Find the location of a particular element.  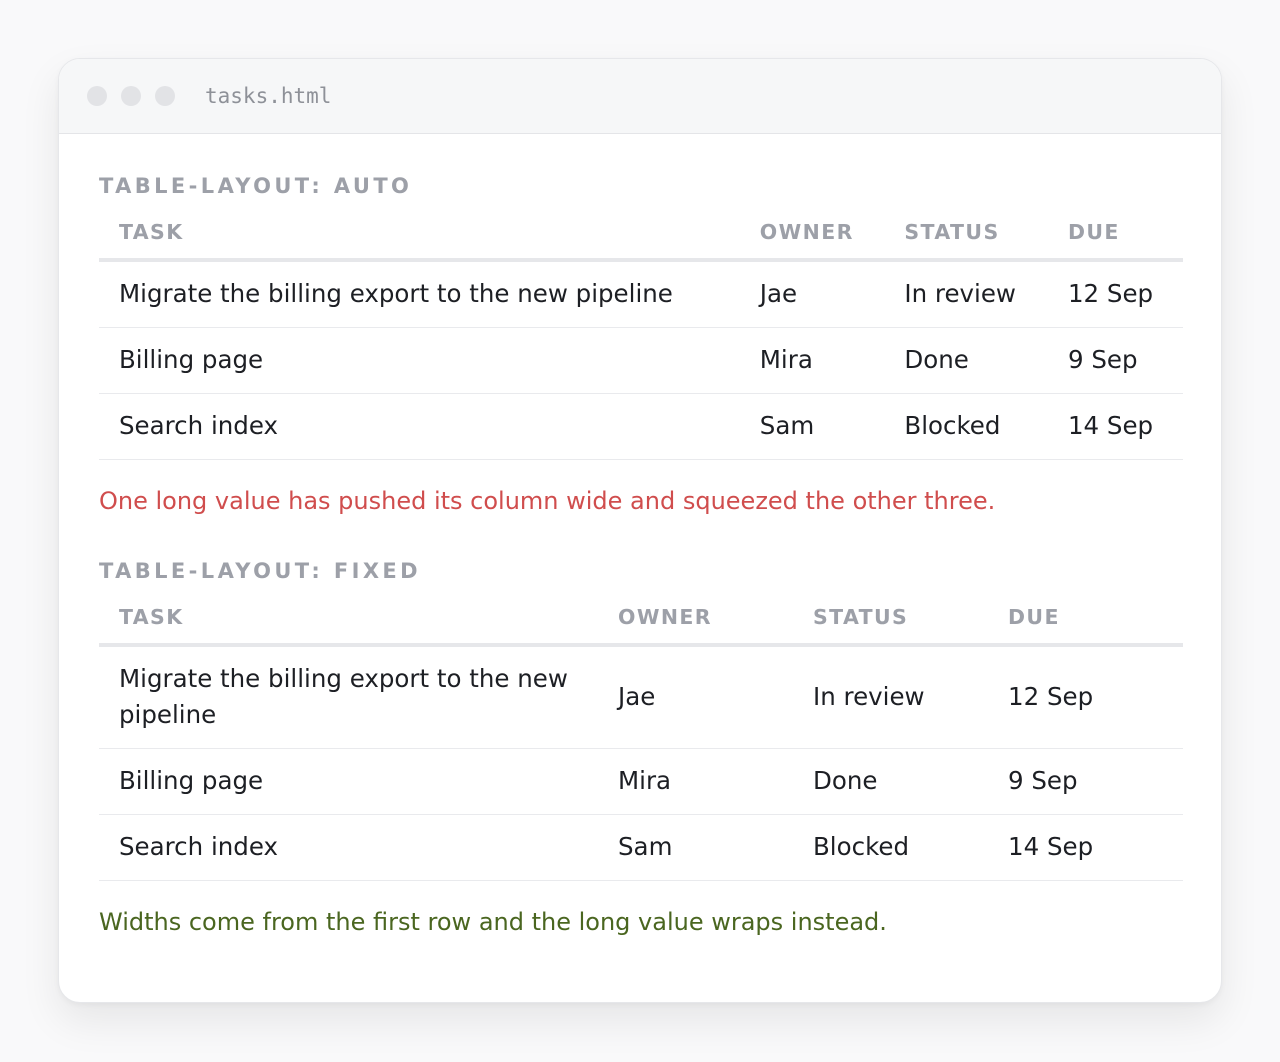

window-minimize-dot is located at coordinates (131, 96).